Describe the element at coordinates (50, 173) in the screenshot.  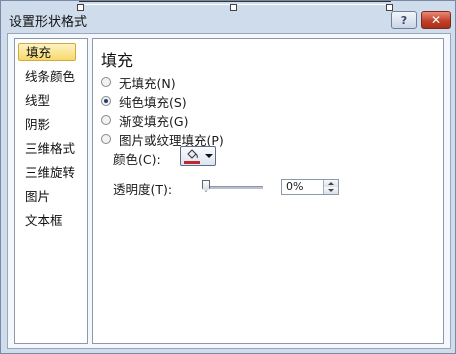
I see `sidebar-item-3d-rotation: 三维旋转` at that location.